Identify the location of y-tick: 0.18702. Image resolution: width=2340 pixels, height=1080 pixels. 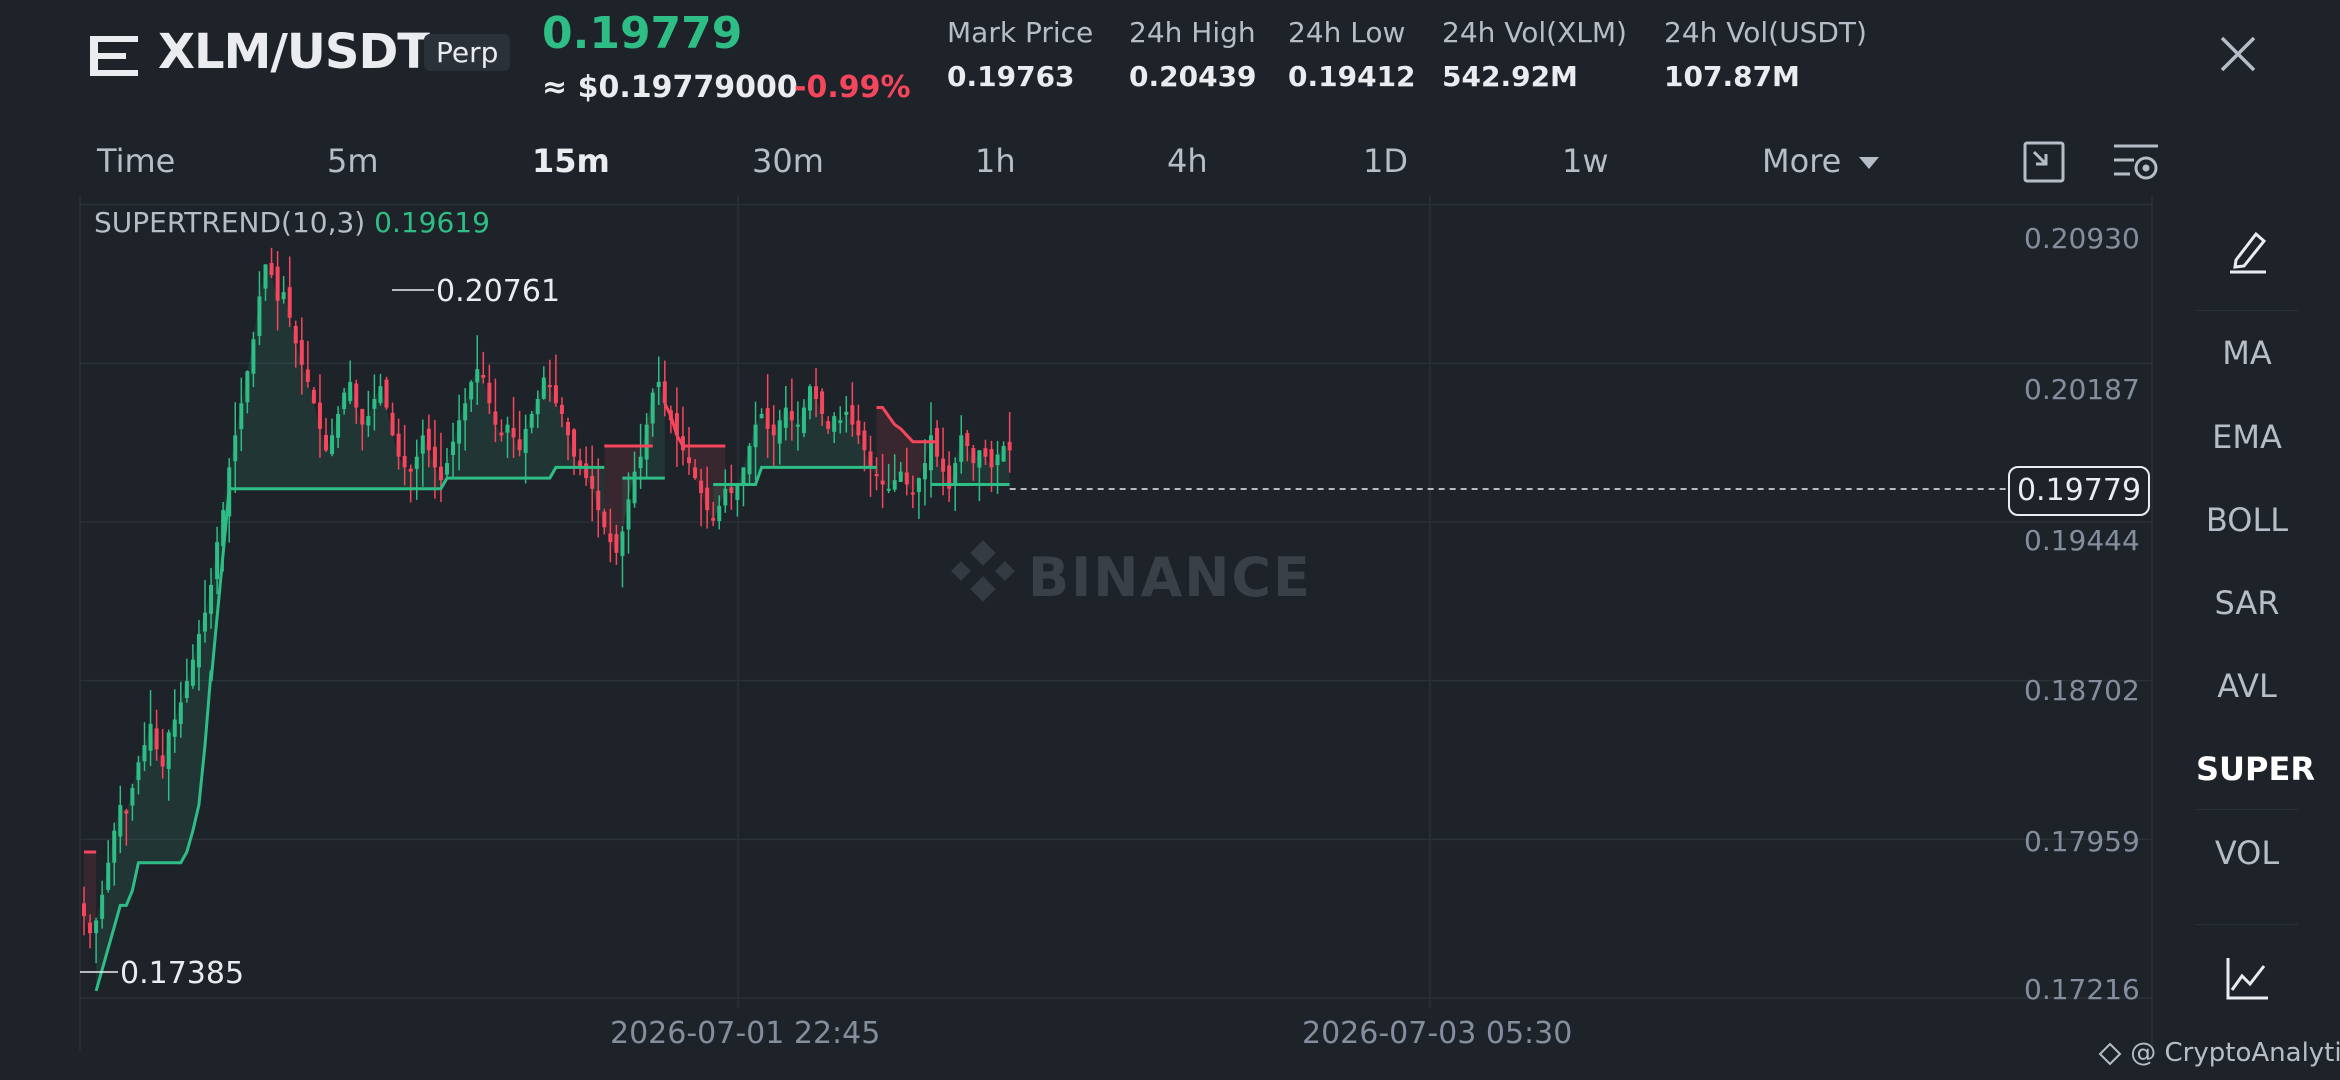
(2082, 690).